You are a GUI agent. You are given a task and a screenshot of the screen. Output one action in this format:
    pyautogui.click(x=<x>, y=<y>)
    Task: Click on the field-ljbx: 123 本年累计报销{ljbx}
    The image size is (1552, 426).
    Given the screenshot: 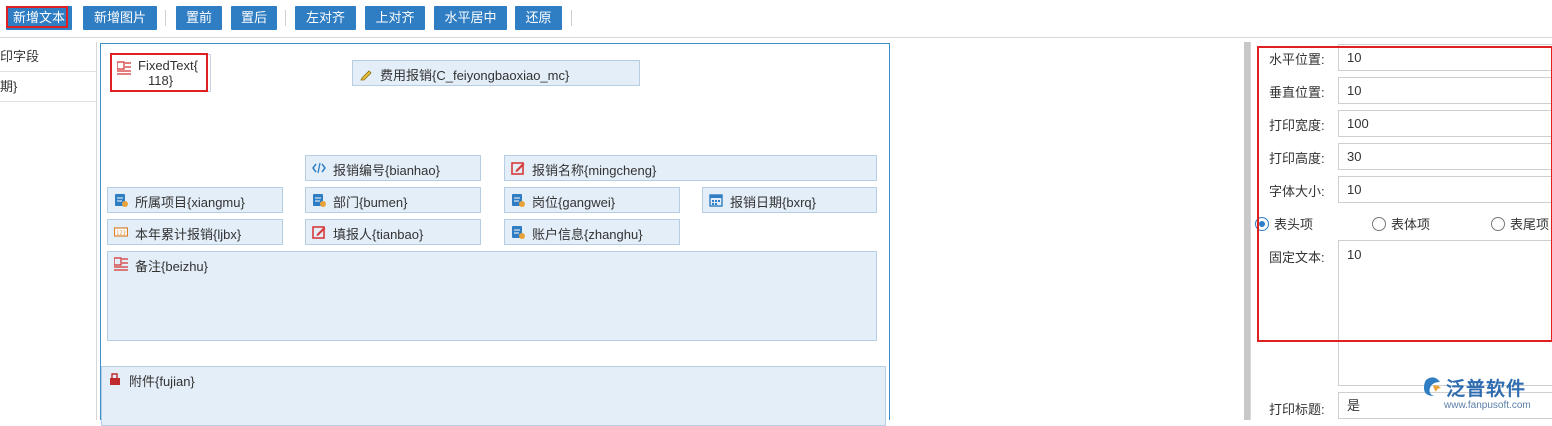 What is the action you would take?
    pyautogui.click(x=195, y=232)
    